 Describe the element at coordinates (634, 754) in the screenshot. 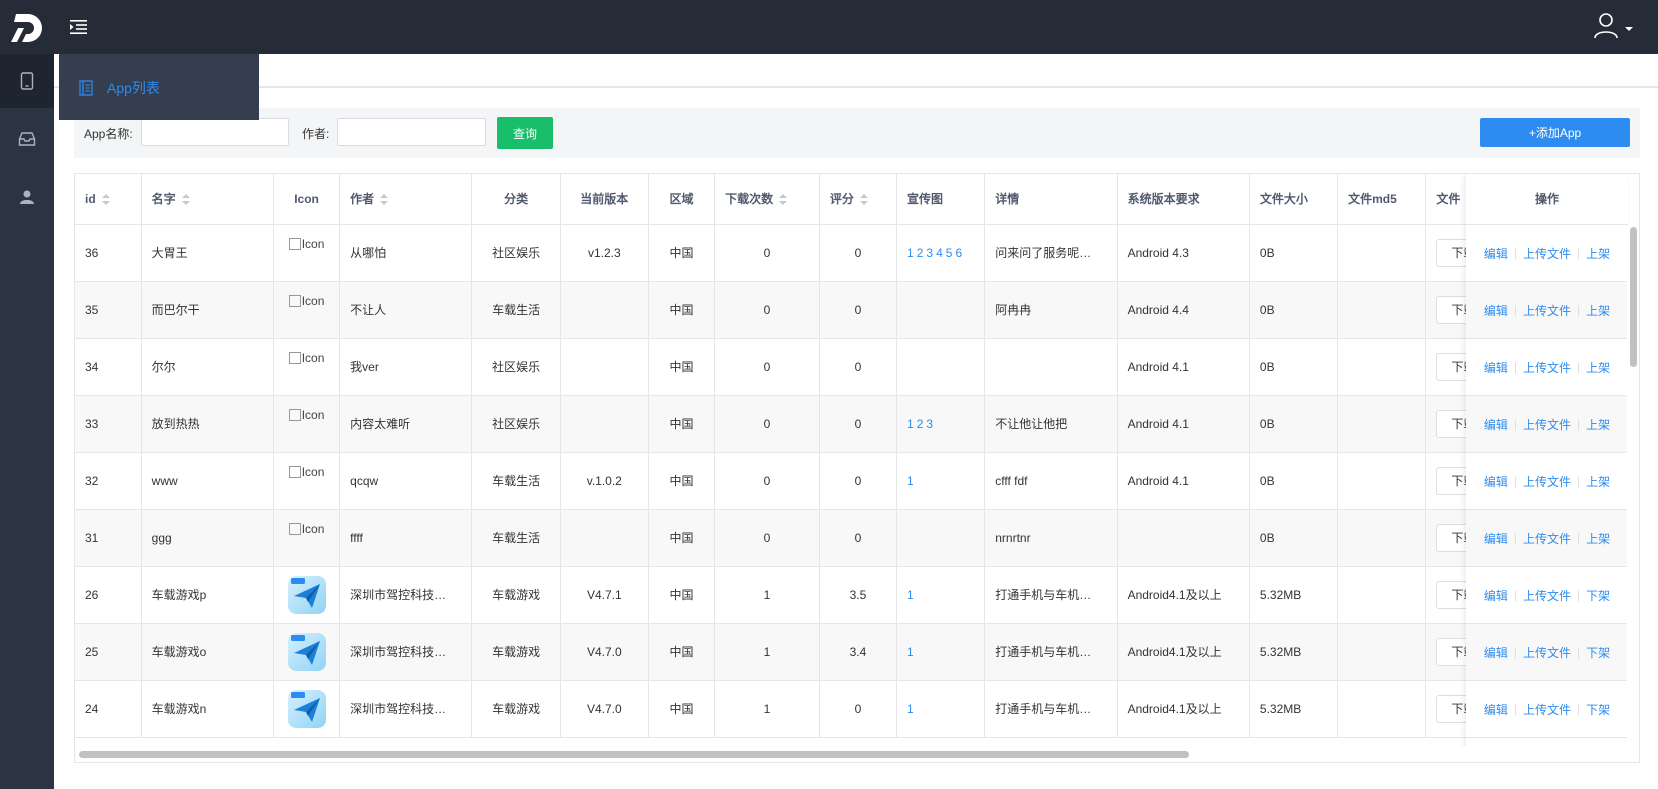

I see `horizontal-scroll-thumb` at that location.